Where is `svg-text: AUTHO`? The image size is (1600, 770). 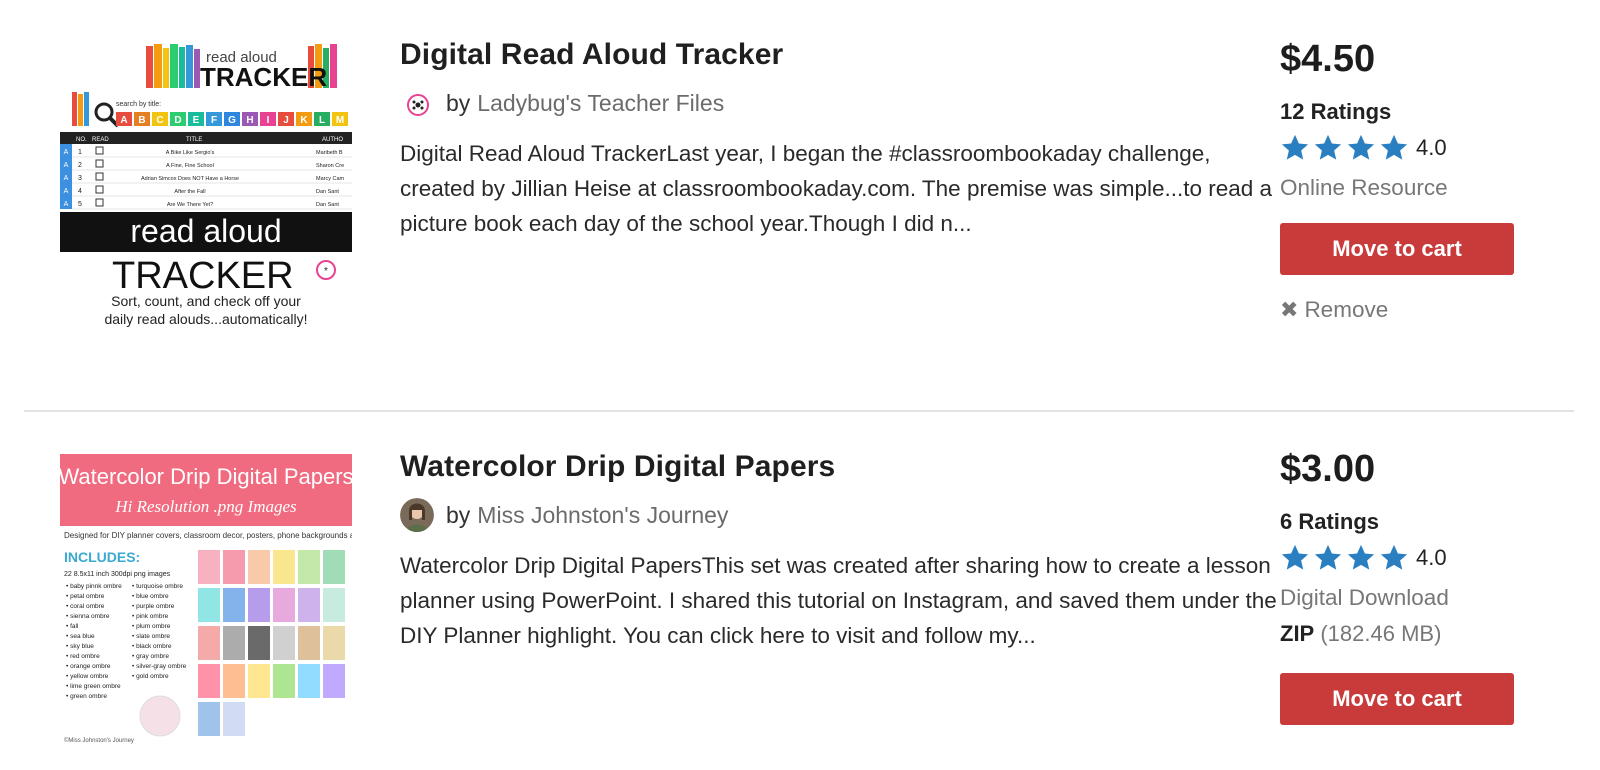 svg-text: AUTHO is located at coordinates (332, 140).